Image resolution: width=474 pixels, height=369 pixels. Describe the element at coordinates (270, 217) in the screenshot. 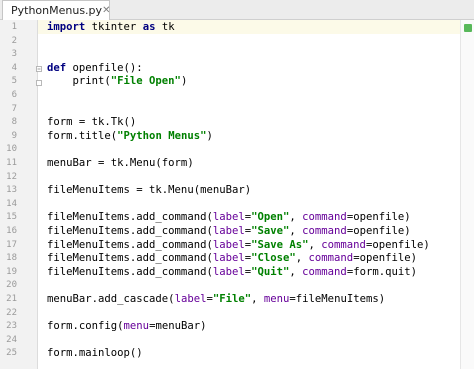

I see `string-literal: "Open"` at that location.